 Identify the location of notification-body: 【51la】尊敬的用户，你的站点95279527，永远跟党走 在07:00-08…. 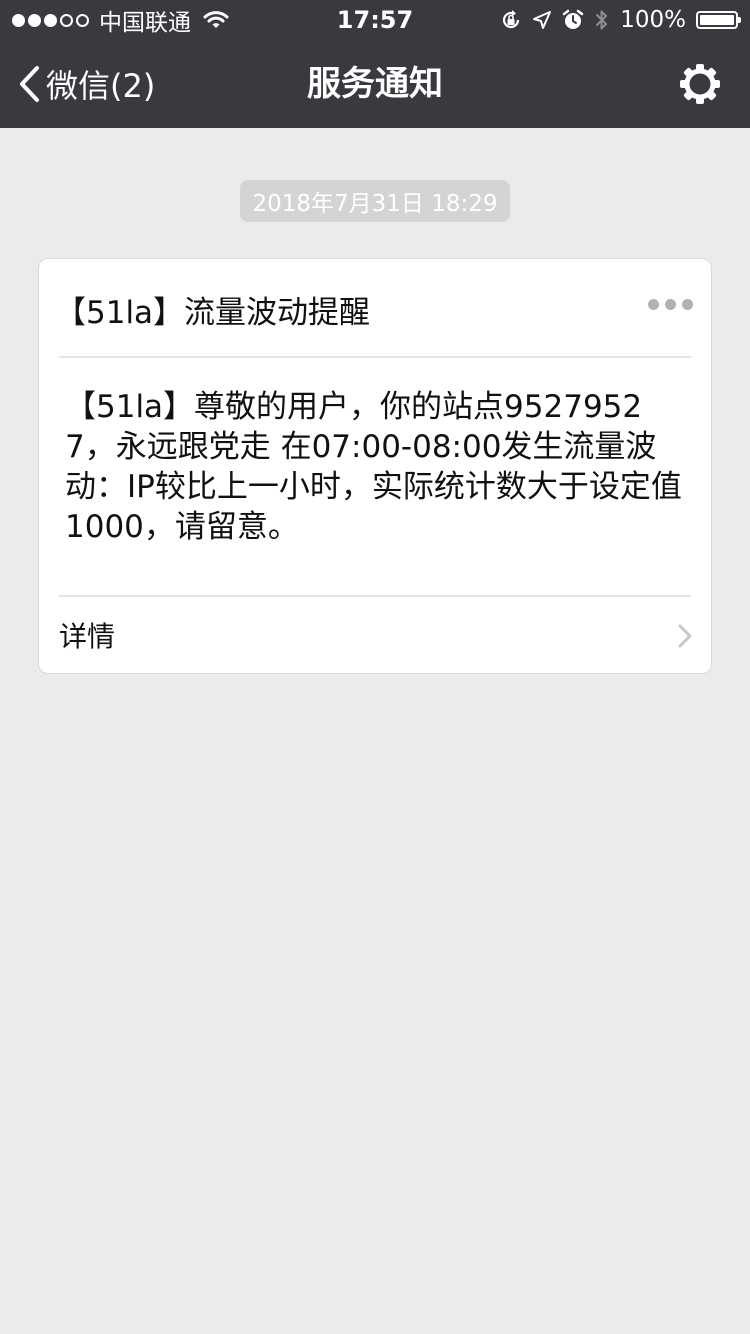
(373, 467).